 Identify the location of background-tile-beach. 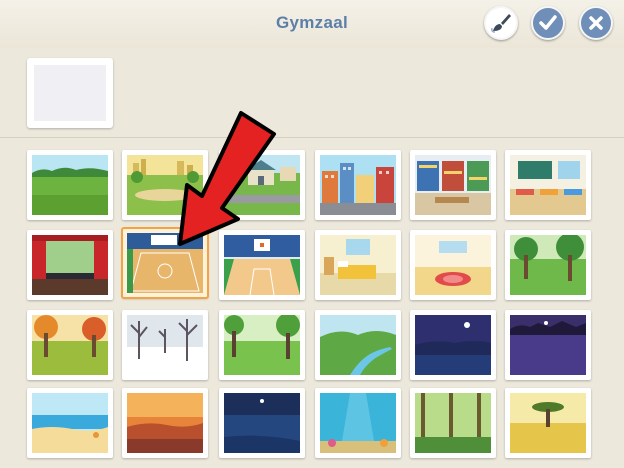
(70, 423).